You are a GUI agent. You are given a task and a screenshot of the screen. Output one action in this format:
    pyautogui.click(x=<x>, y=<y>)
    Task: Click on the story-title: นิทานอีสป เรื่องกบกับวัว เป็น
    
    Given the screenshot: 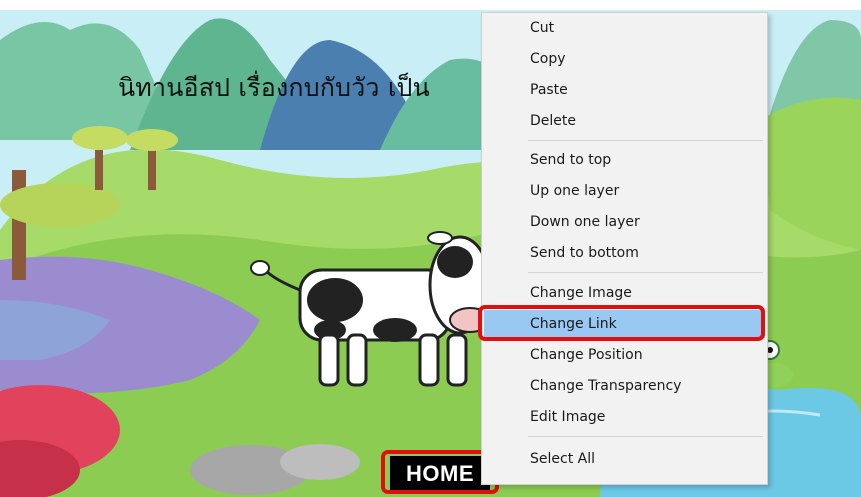 What is the action you would take?
    pyautogui.click(x=274, y=87)
    